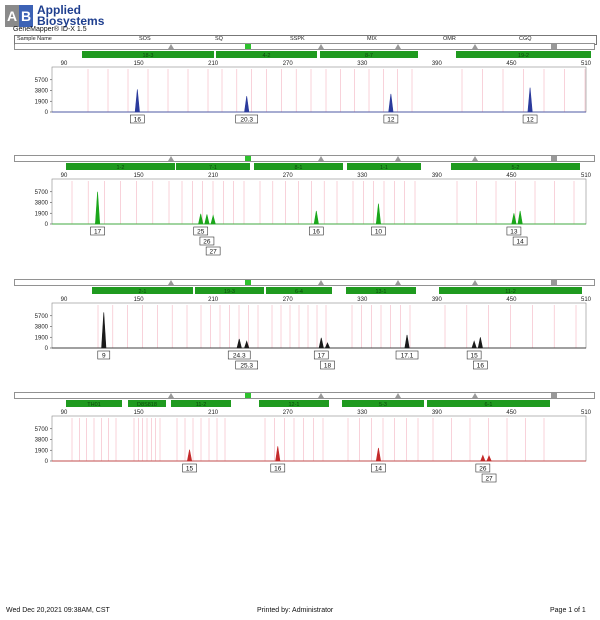 The width and height of the screenshot is (600, 620). I want to click on y-tick-label: 5700, so click(42, 81).